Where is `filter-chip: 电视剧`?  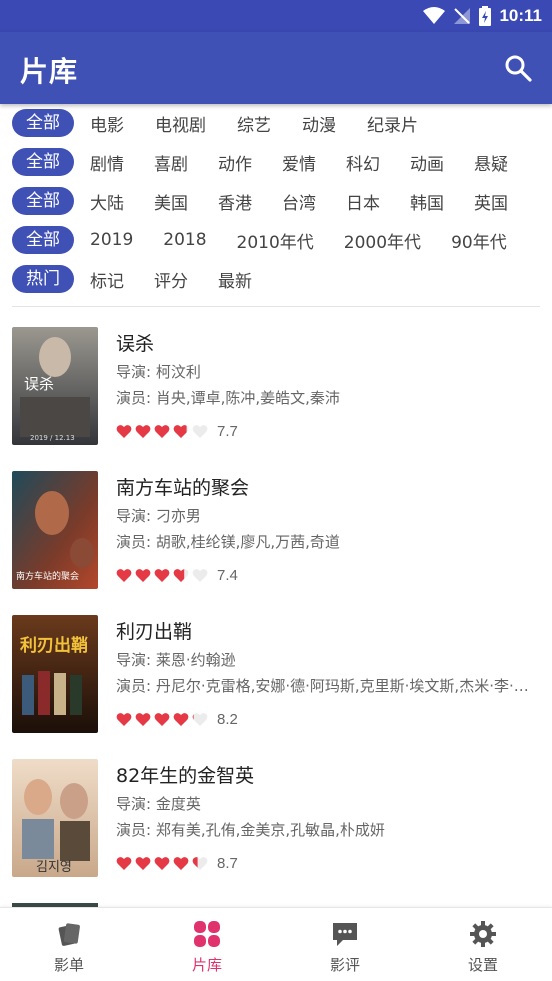 filter-chip: 电视剧 is located at coordinates (180, 123).